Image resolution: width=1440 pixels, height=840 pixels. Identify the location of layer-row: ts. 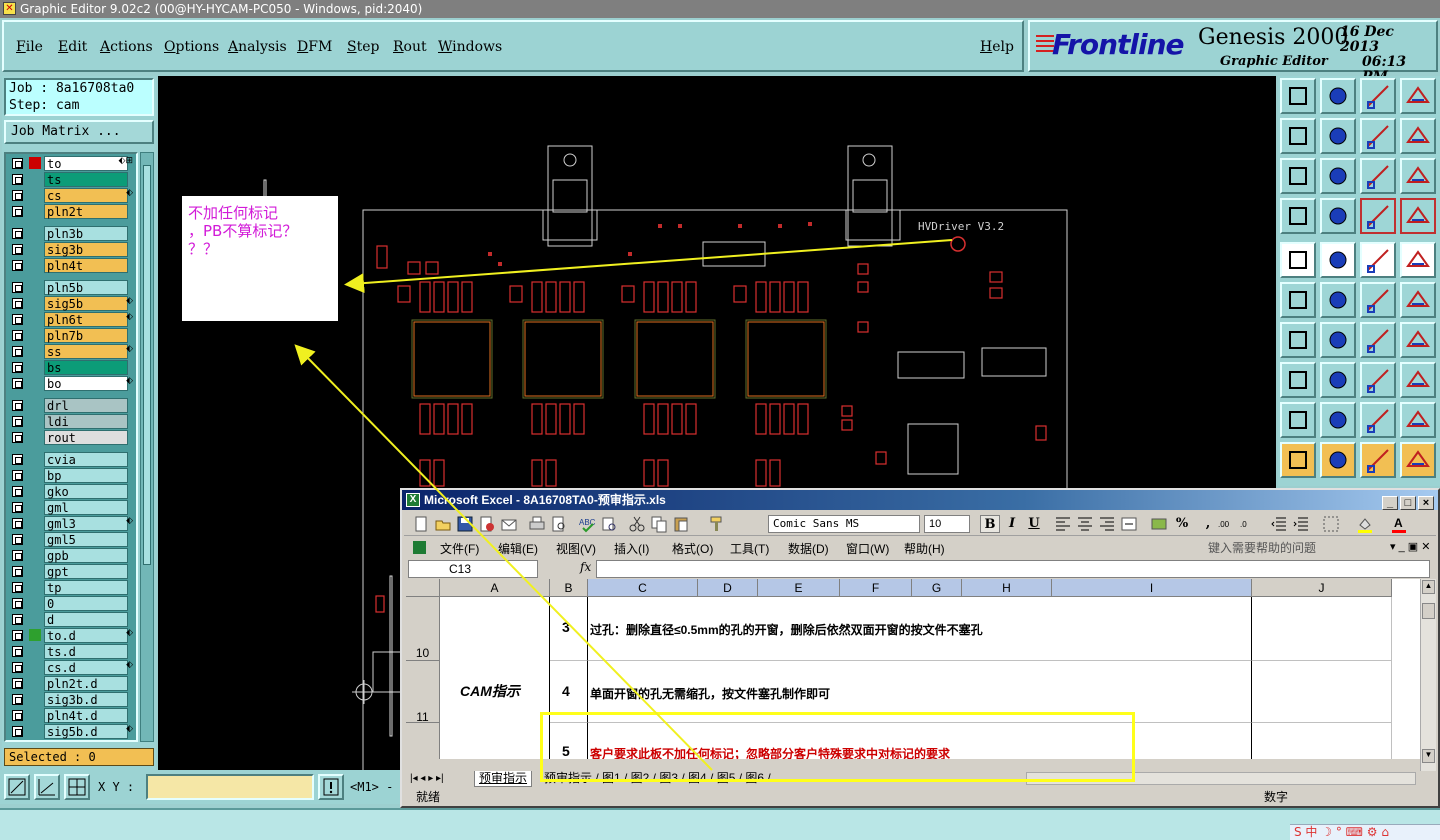
(72, 179).